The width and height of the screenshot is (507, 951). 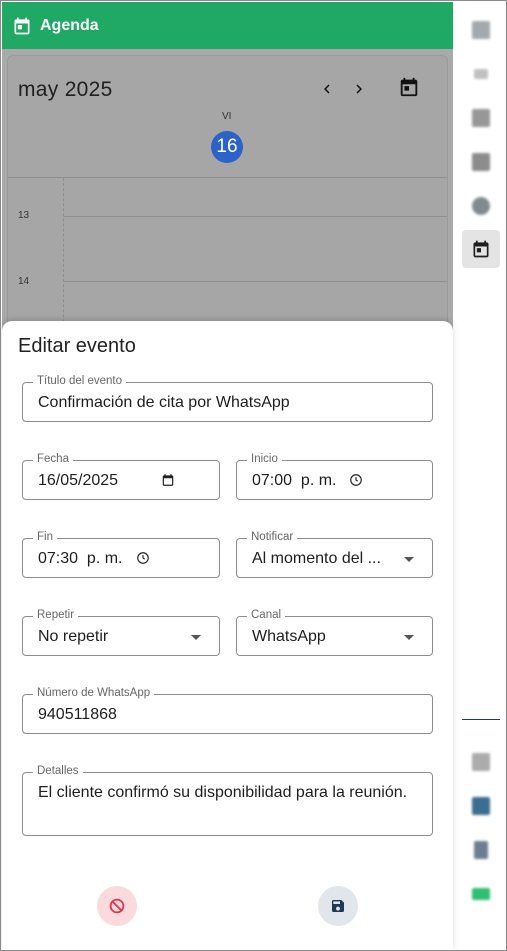 I want to click on hour-label: 13, so click(x=24, y=215).